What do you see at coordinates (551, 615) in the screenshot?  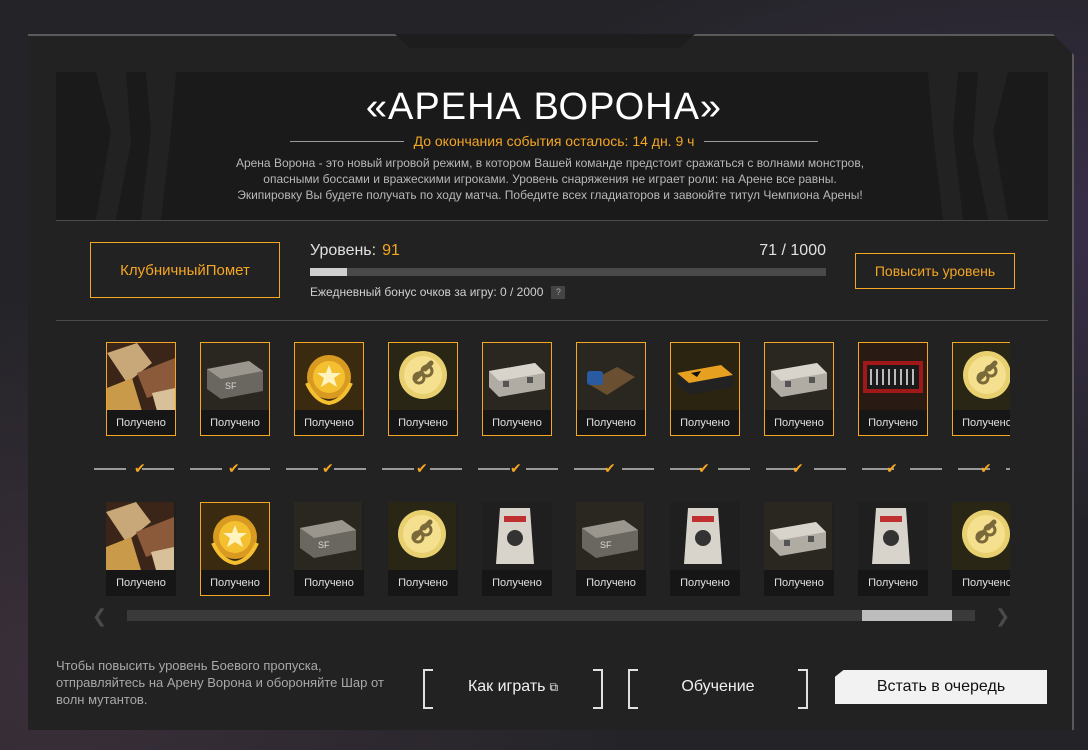 I see `rewards-scrollbar` at bounding box center [551, 615].